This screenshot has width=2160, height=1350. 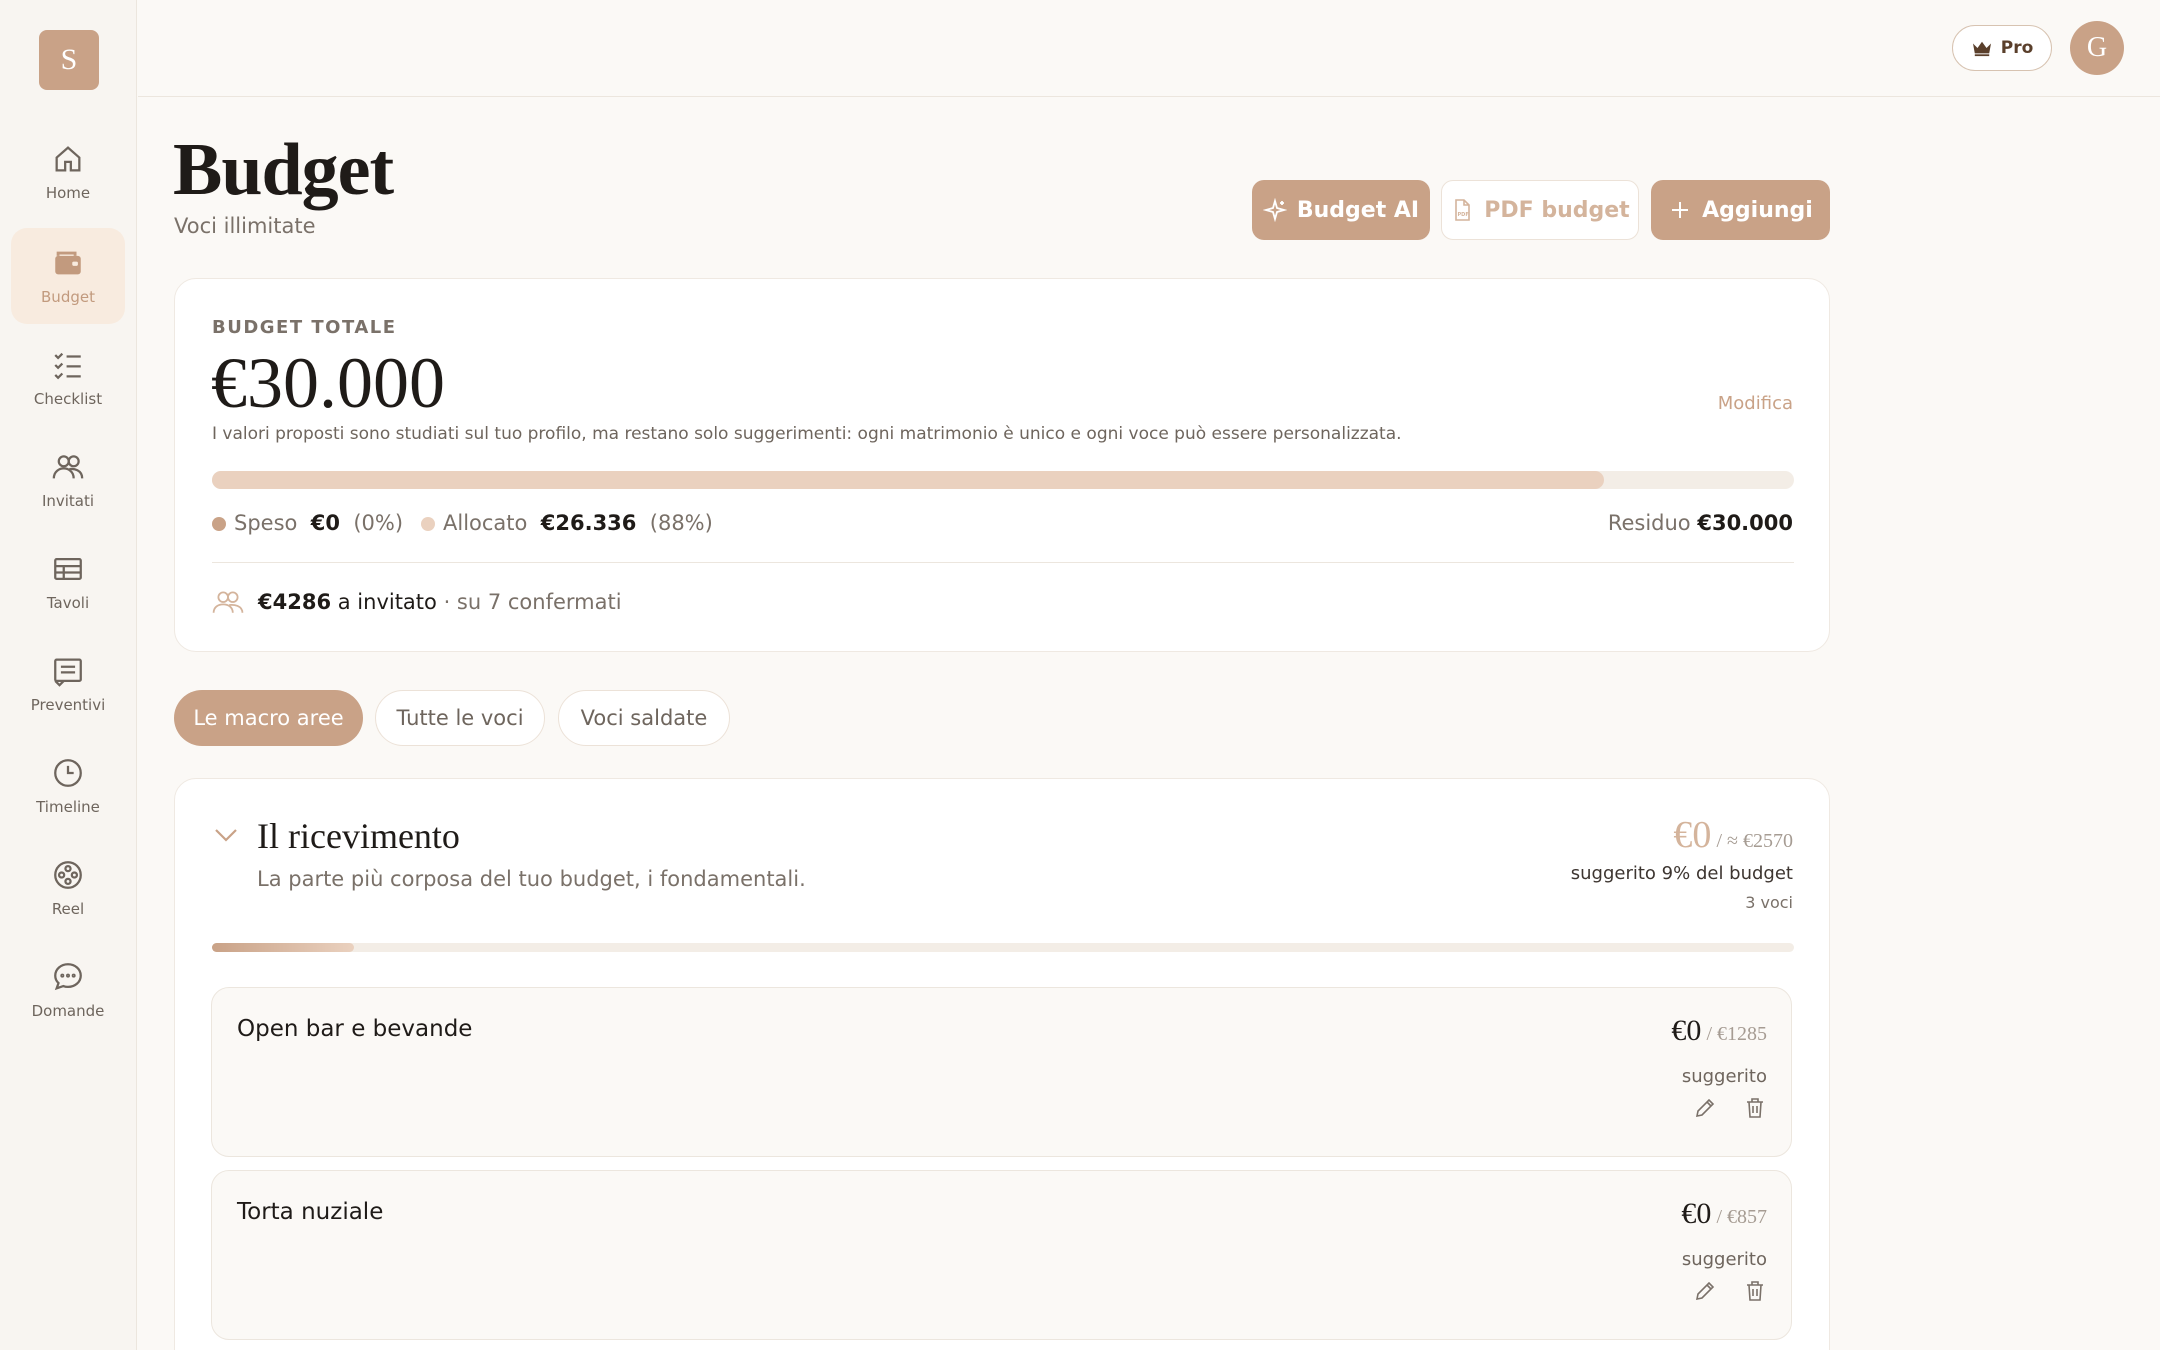 What do you see at coordinates (68, 263) in the screenshot?
I see `wallet-icon` at bounding box center [68, 263].